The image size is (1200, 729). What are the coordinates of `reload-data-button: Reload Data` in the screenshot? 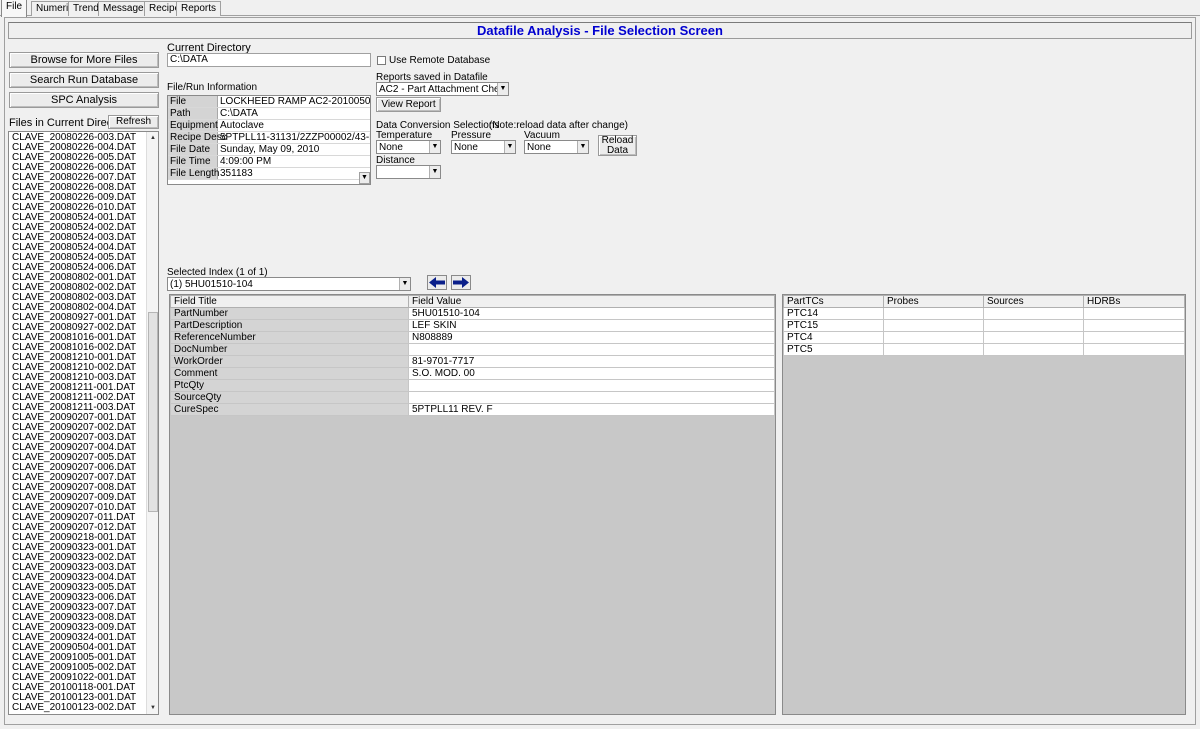 It's located at (617, 145).